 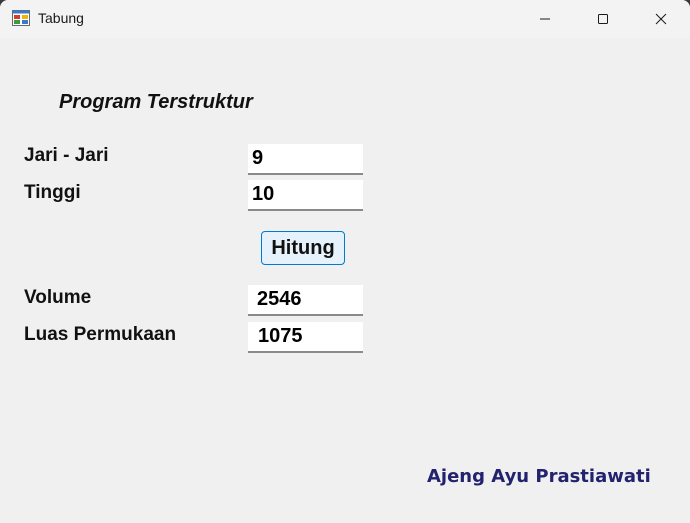 I want to click on author-name: Ajeng Ayu Prastiawati, so click(x=539, y=476).